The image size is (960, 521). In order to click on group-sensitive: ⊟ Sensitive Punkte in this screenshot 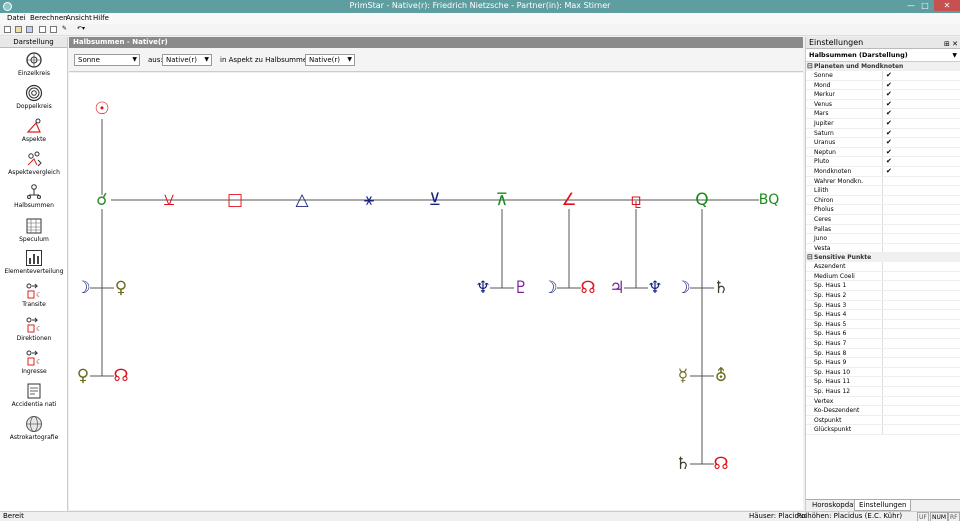, I will do `click(883, 258)`.